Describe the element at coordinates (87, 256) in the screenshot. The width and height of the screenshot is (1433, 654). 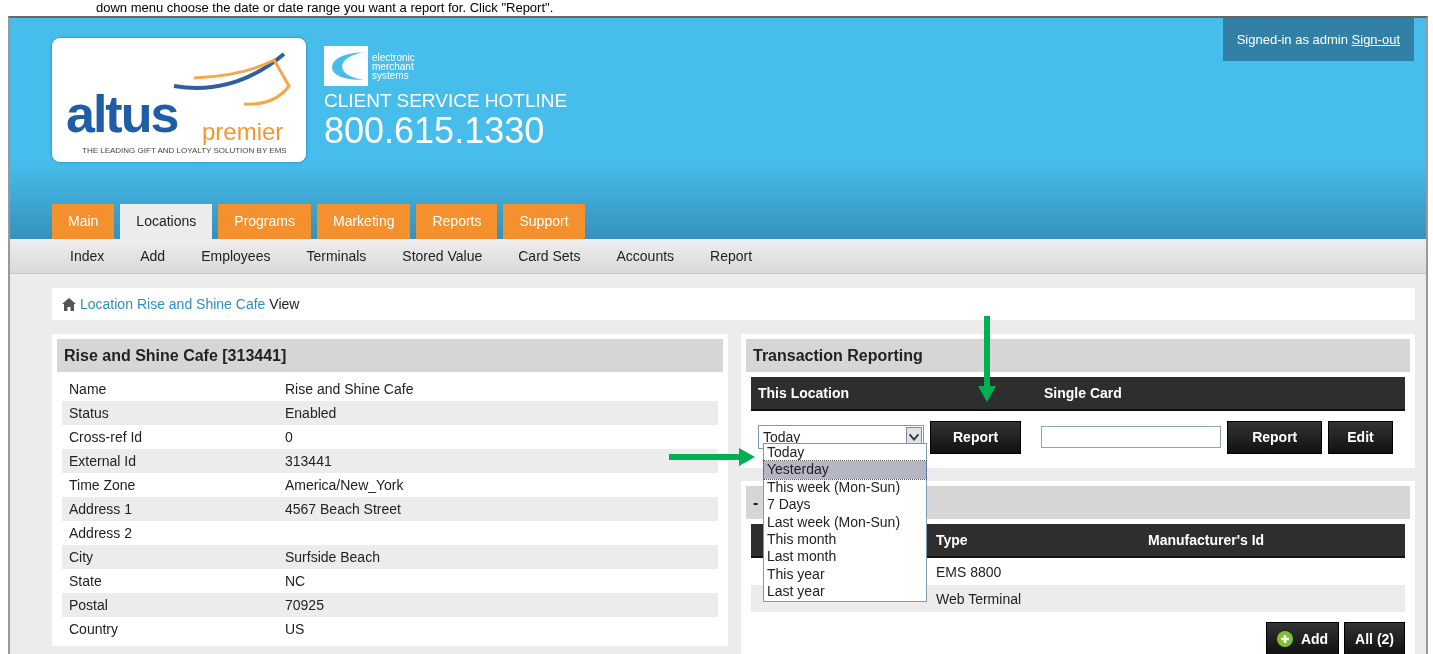
I see `subnav-link: Index` at that location.